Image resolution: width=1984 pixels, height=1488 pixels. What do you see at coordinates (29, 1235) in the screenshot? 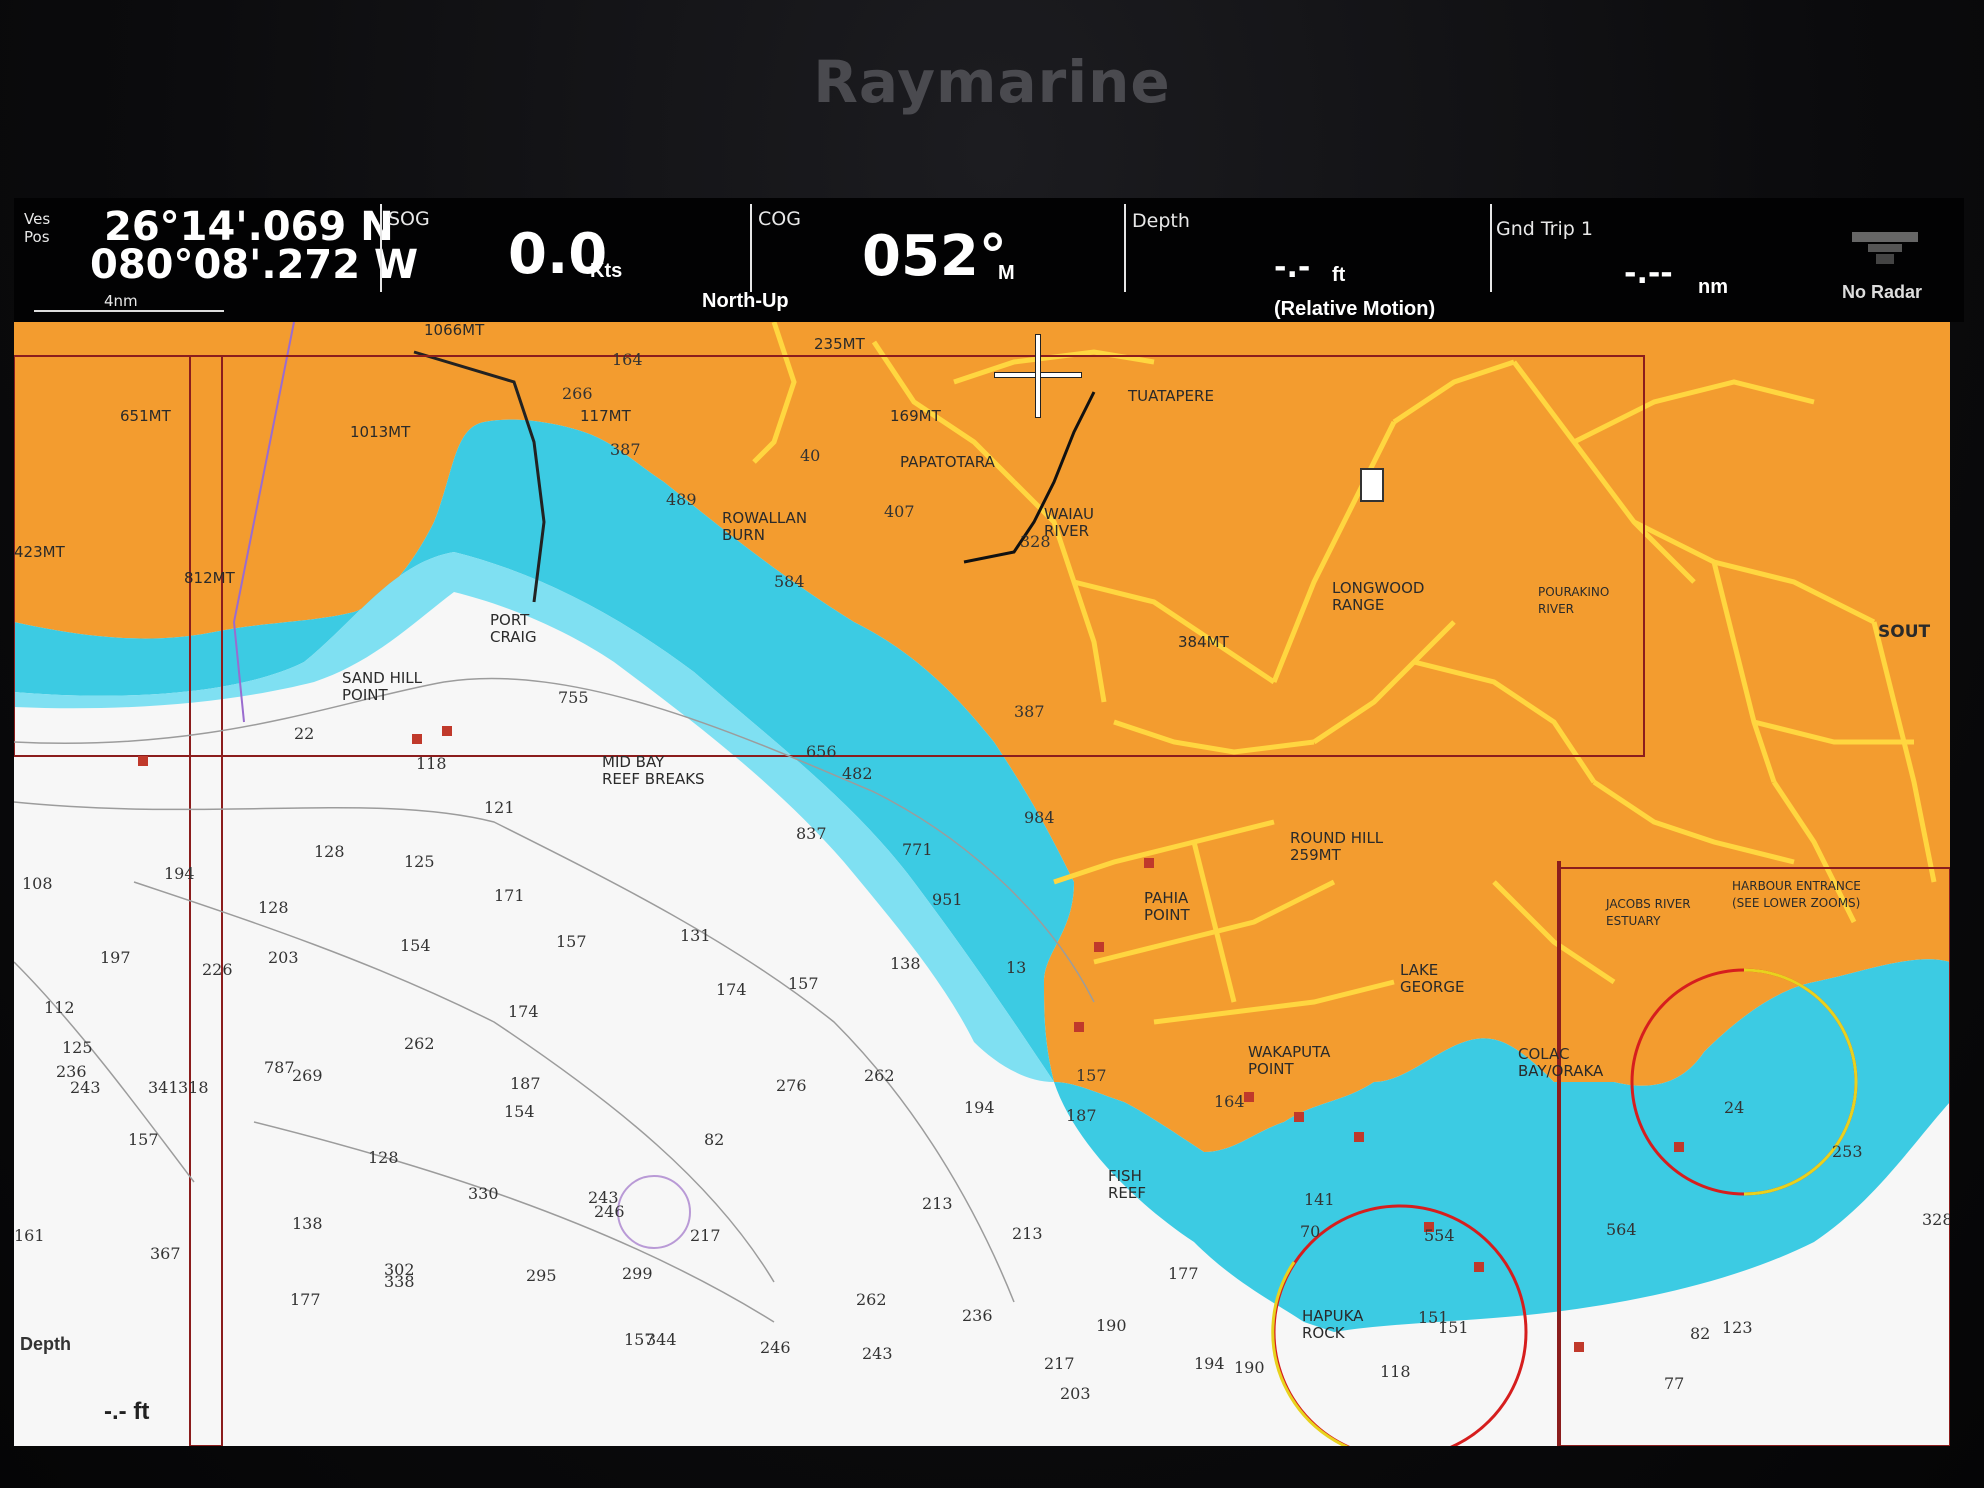
I see `depth-sounding: 161` at bounding box center [29, 1235].